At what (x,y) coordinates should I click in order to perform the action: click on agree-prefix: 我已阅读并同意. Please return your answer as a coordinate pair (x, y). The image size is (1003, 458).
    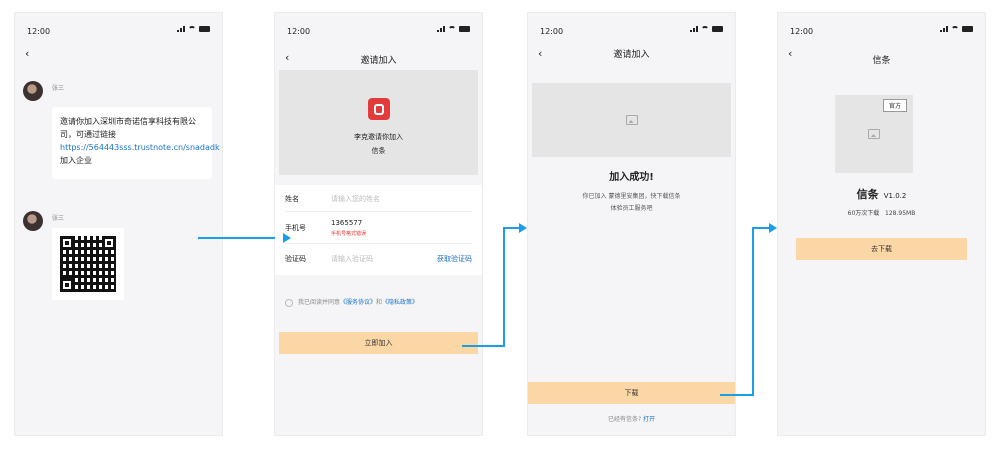
    Looking at the image, I should click on (319, 302).